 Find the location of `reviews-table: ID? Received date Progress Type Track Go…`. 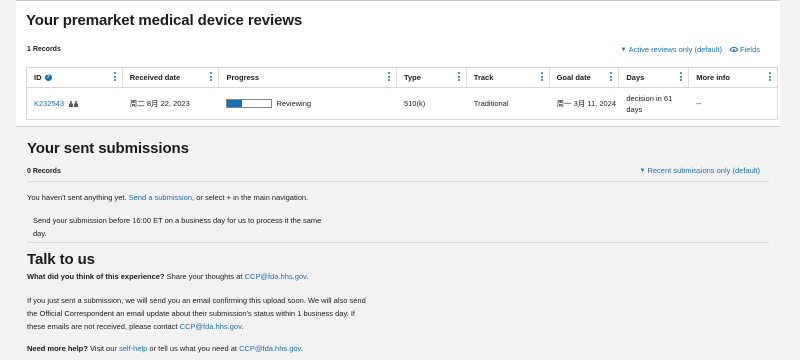

reviews-table: ID? Received date Progress Type Track Go… is located at coordinates (402, 93).